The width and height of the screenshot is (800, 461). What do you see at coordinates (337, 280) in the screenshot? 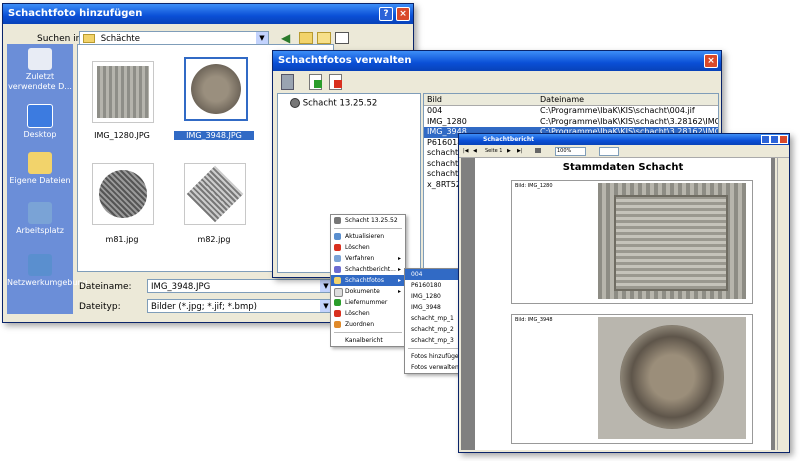
I see `camera-icon` at bounding box center [337, 280].